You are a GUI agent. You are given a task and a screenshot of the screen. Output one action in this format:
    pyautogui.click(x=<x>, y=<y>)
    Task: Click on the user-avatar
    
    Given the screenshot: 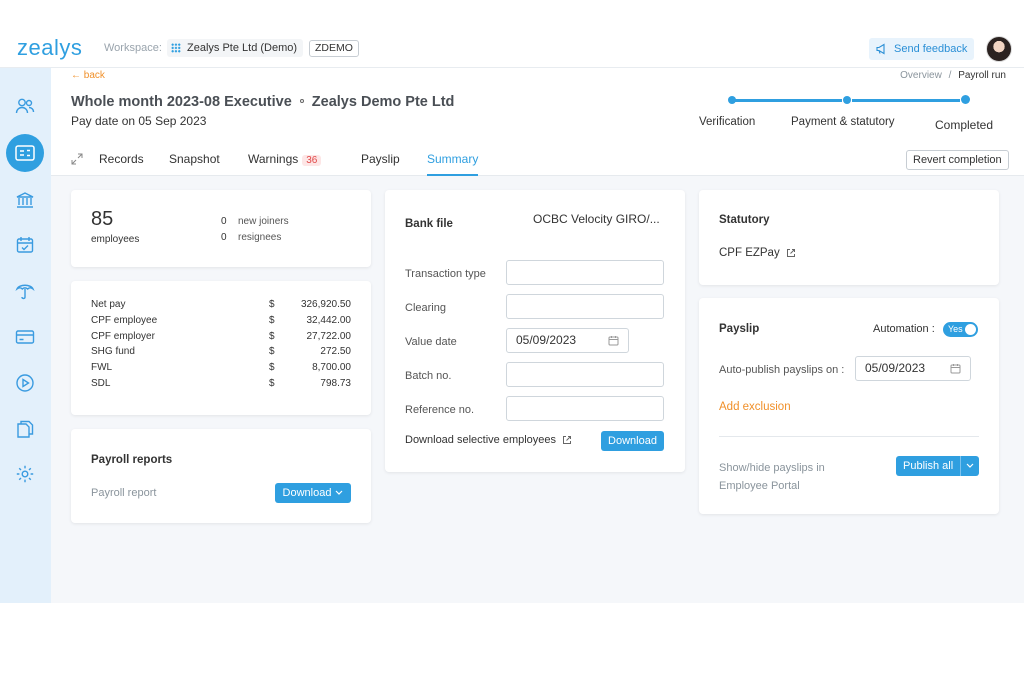 What is the action you would take?
    pyautogui.click(x=999, y=49)
    